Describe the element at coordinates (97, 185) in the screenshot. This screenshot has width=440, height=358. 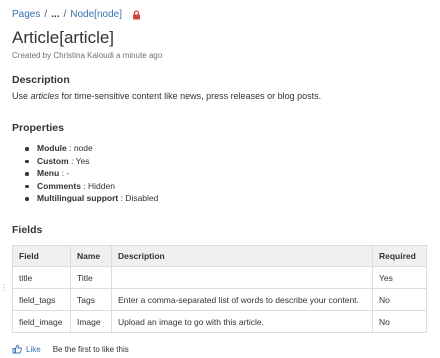
I see `property-value: : Hidden` at that location.